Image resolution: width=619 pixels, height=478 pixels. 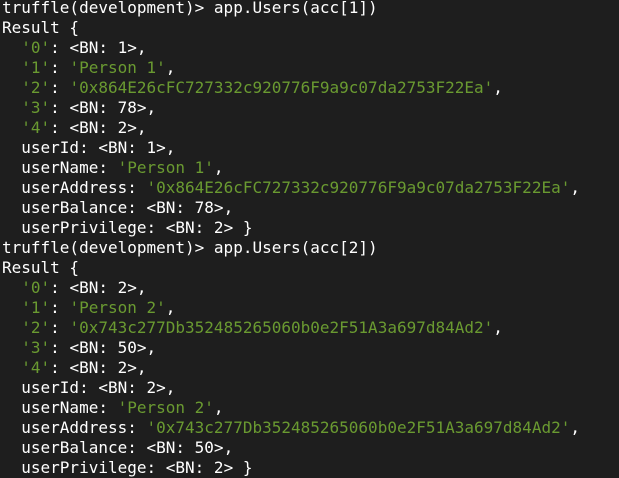 I want to click on field-value: <BN: 1>, so click(x=103, y=47).